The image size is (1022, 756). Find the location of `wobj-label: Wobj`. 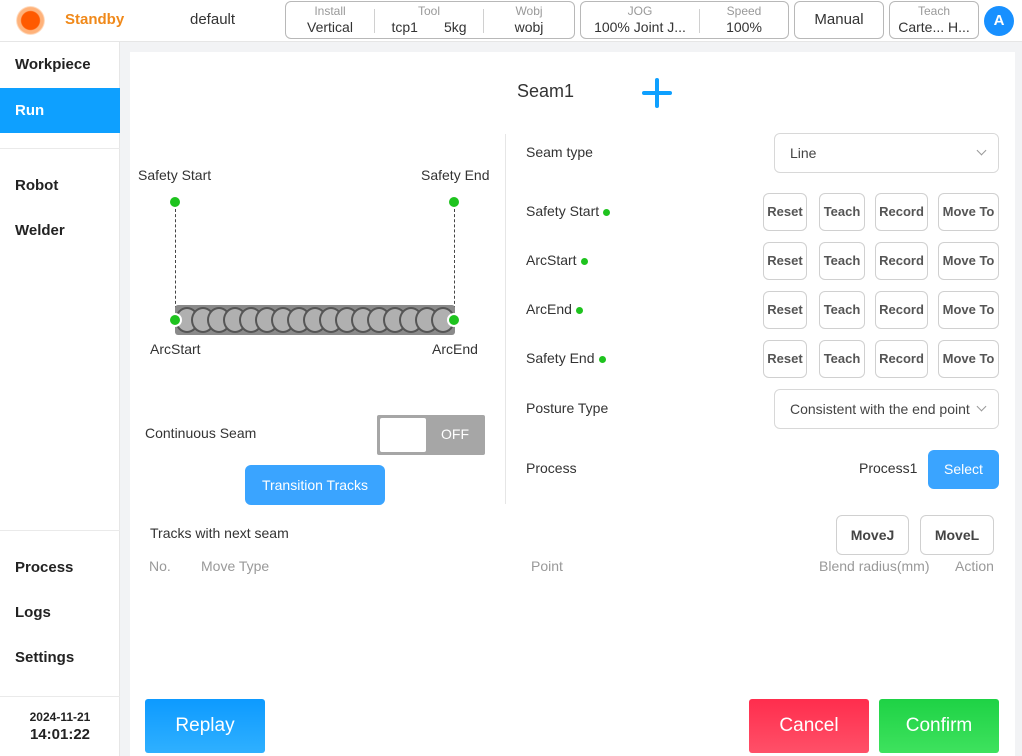

wobj-label: Wobj is located at coordinates (529, 11).